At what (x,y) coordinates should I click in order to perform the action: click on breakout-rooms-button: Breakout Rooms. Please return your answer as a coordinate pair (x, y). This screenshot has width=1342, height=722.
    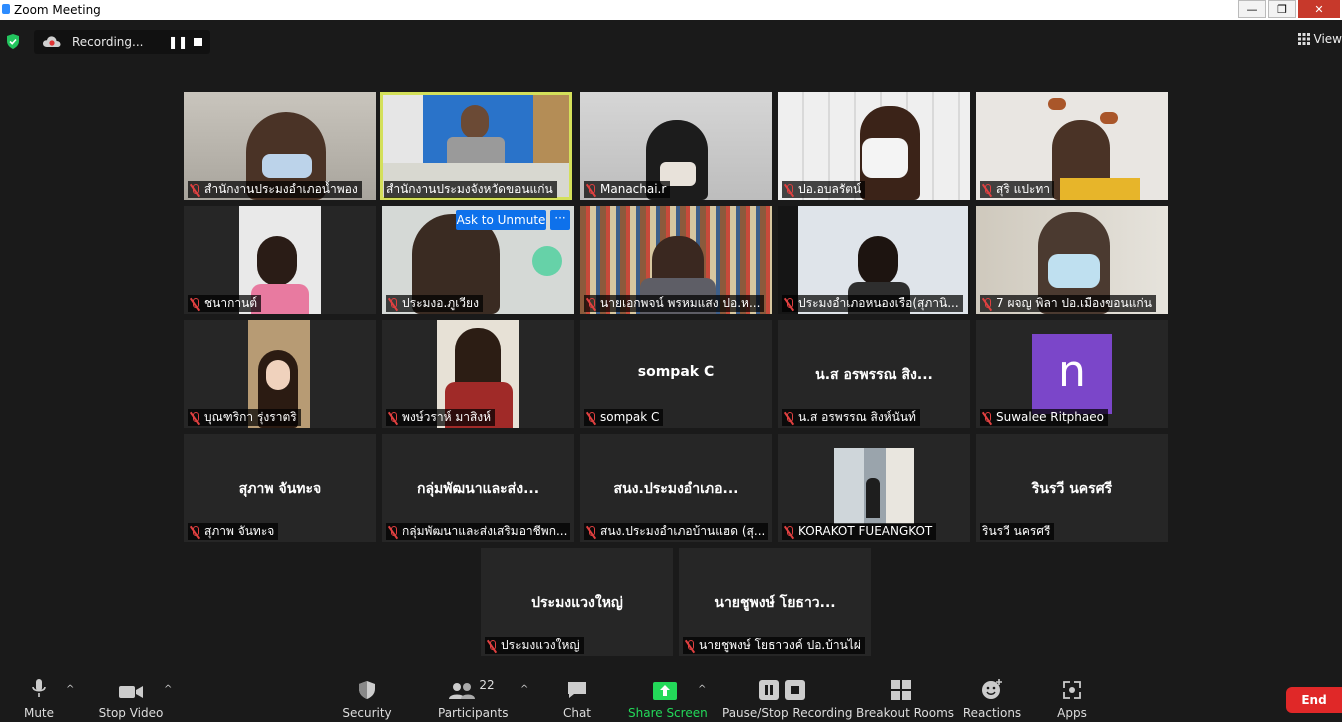
    Looking at the image, I should click on (905, 697).